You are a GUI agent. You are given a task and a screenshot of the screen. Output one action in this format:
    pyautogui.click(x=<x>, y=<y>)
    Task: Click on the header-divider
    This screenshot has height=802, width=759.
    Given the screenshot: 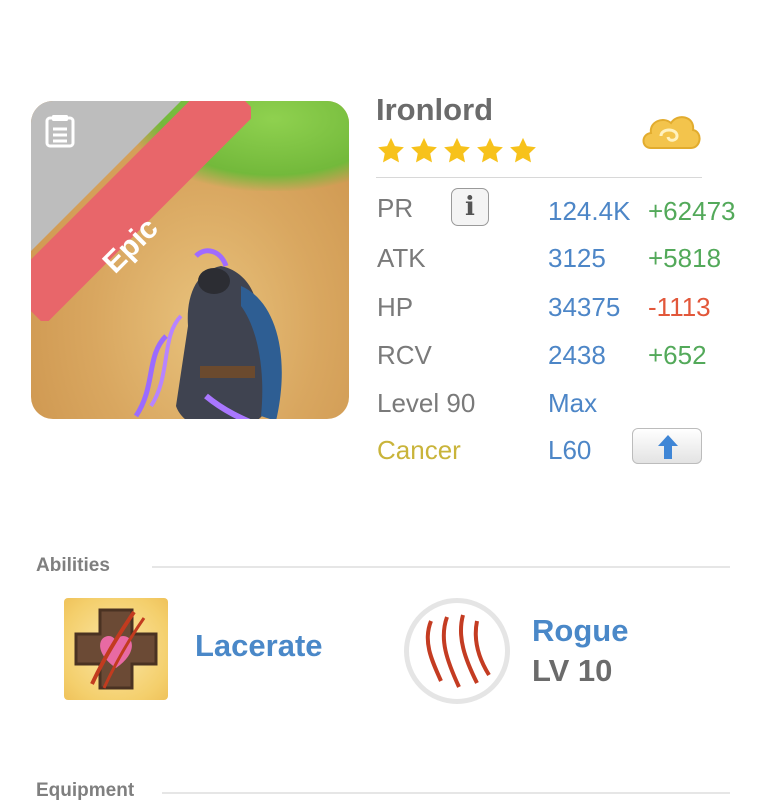 What is the action you would take?
    pyautogui.click(x=539, y=177)
    